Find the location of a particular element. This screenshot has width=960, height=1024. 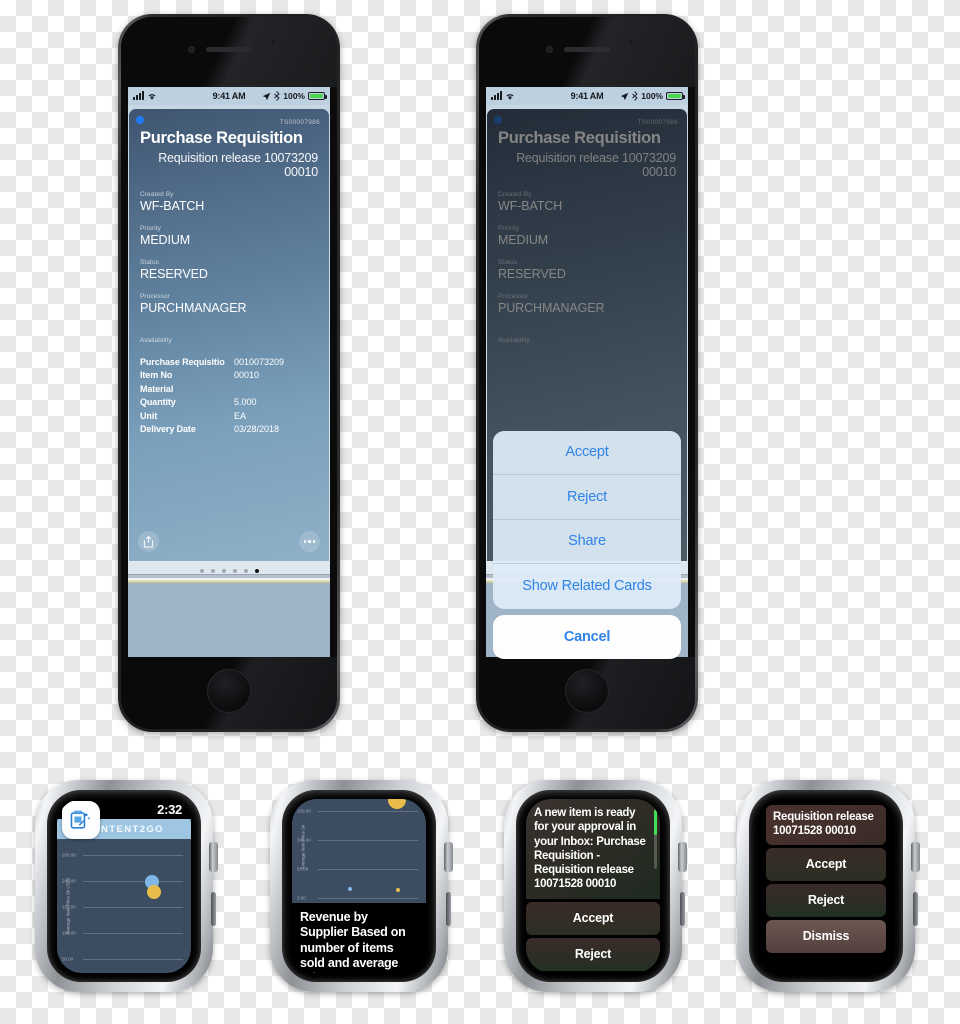

field-created-by: Created By WF-BATCH is located at coordinates (592, 202).